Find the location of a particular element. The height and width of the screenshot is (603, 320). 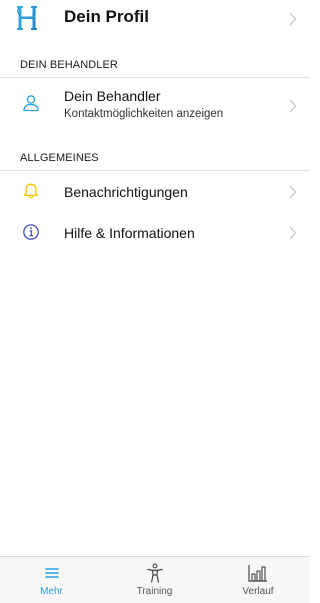

tab-training: Training is located at coordinates (154, 580).